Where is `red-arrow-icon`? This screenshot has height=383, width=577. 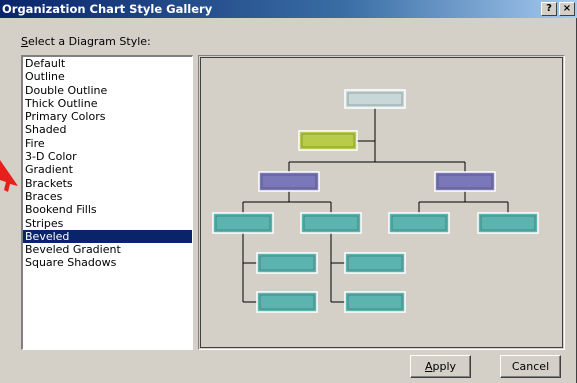 red-arrow-icon is located at coordinates (9, 176).